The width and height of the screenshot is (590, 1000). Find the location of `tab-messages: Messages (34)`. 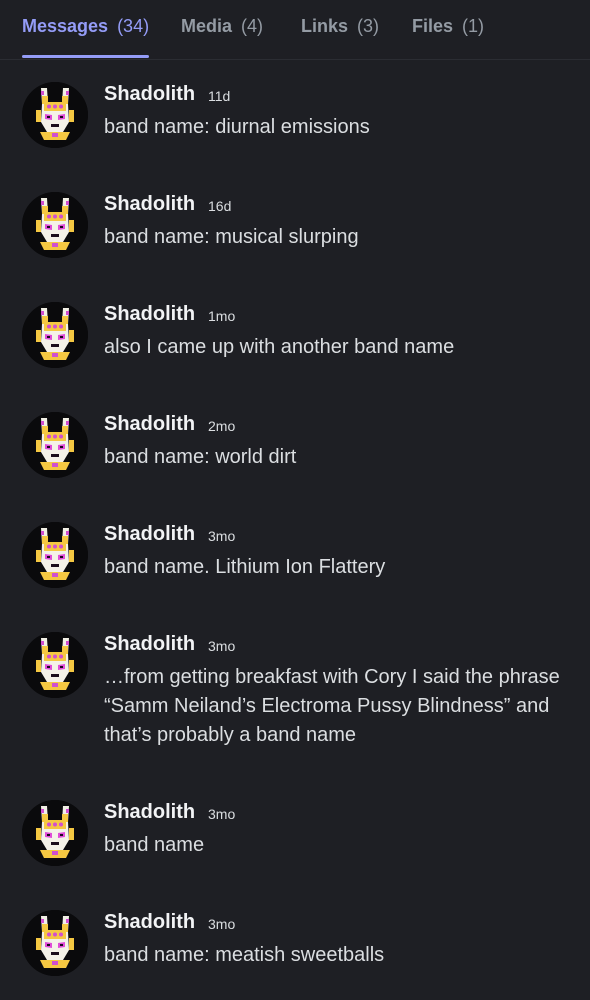

tab-messages: Messages (34) is located at coordinates (86, 37).